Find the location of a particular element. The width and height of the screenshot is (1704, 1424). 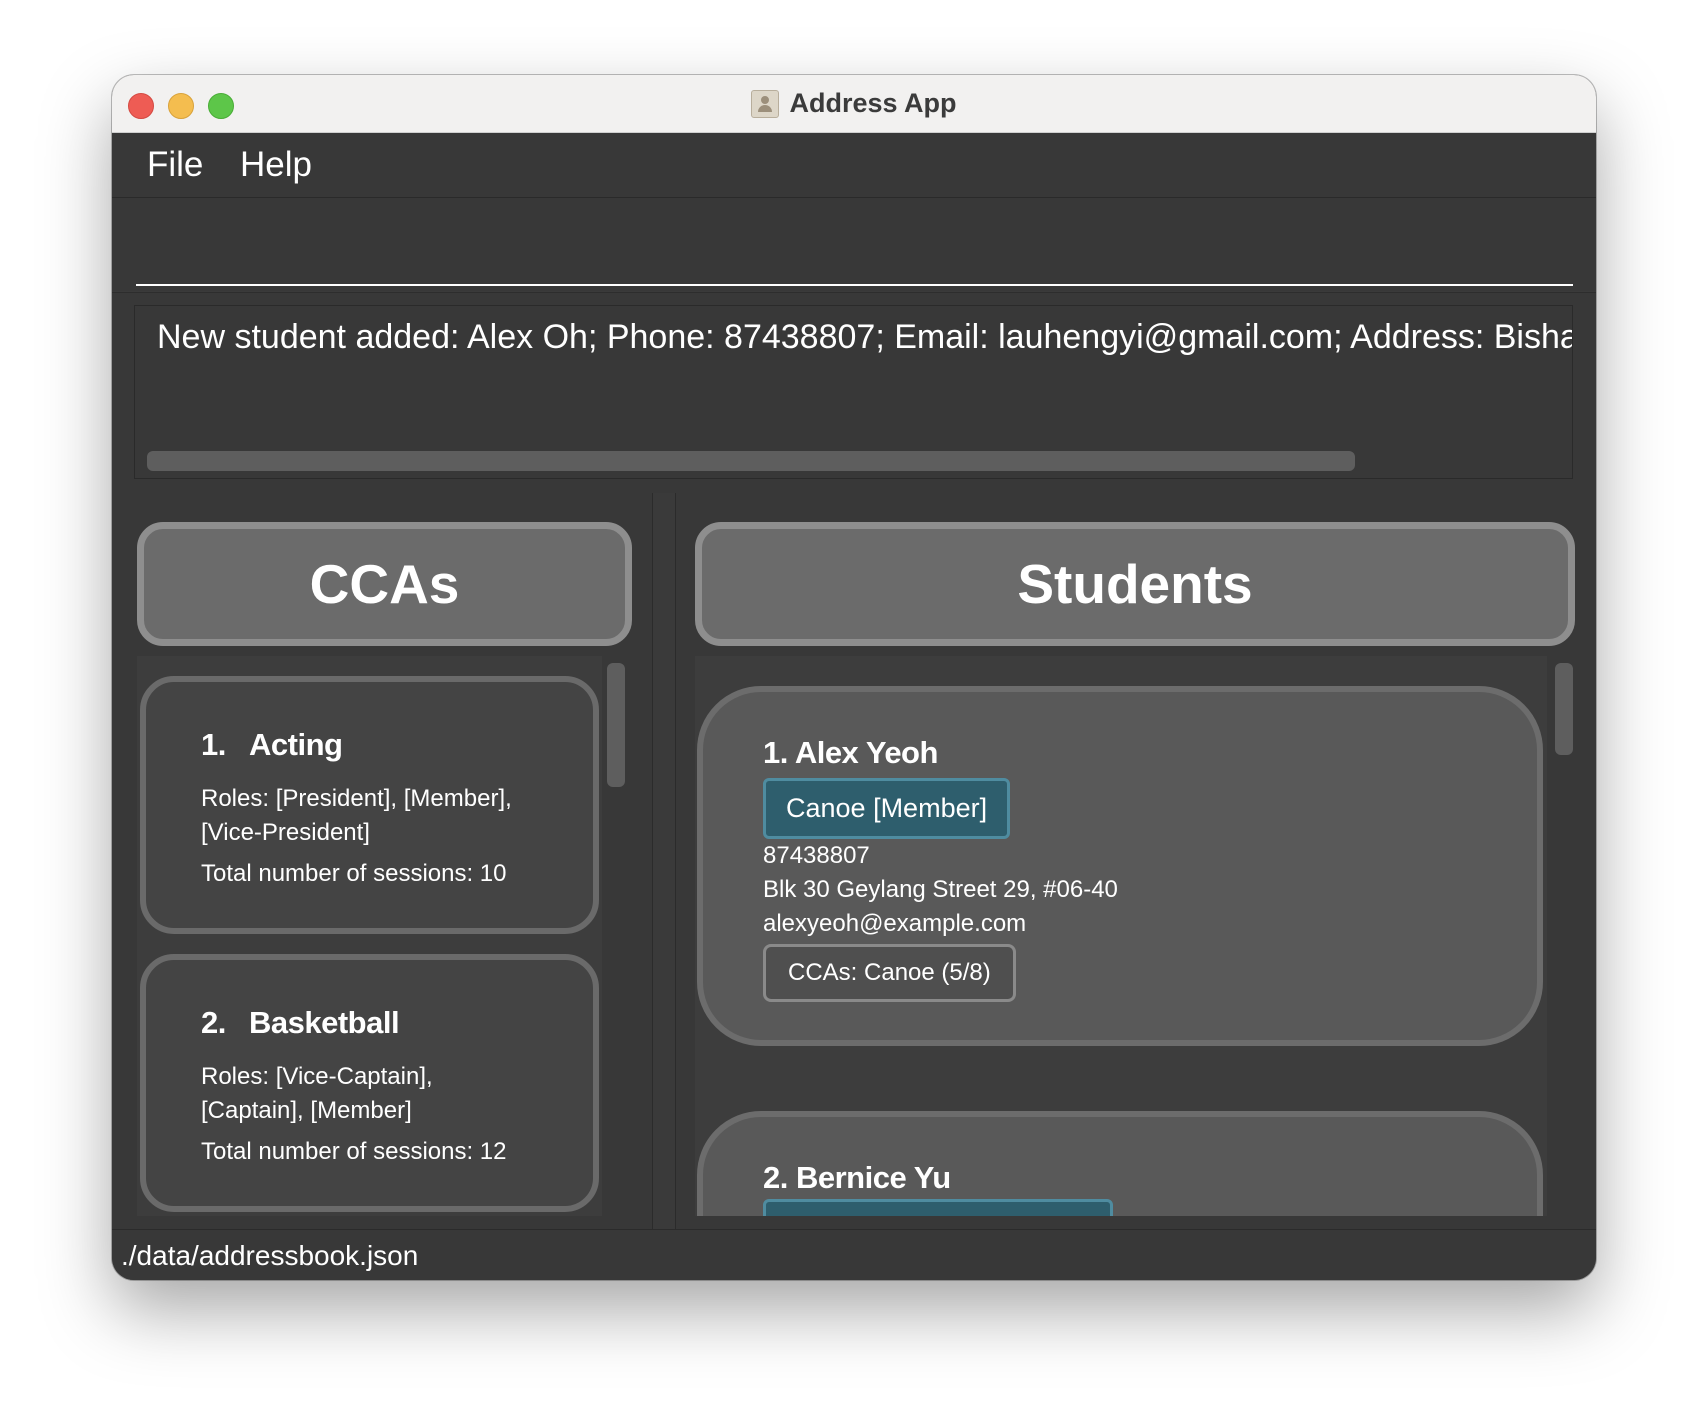

title-bar: Address App is located at coordinates (854, 104).